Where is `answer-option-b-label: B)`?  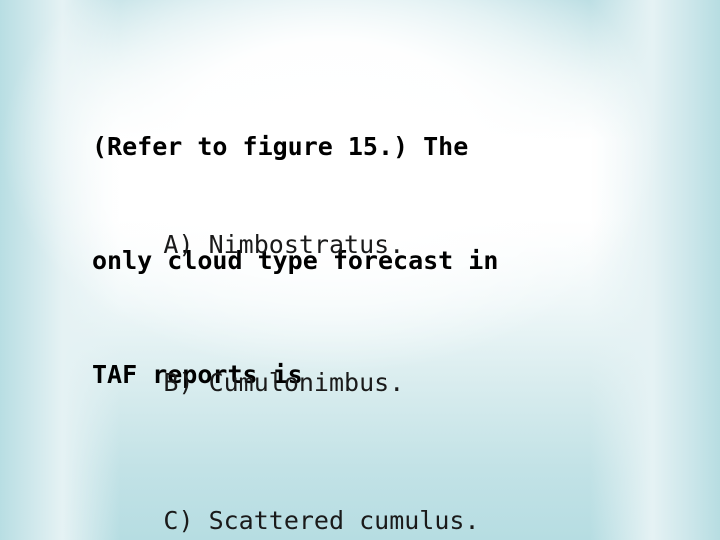
answer-option-b-label: B) is located at coordinates (186, 382).